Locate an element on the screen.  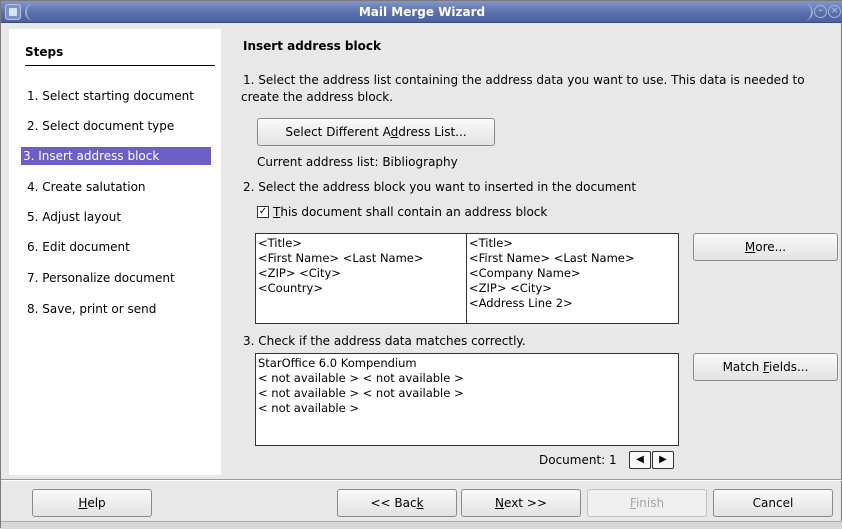
steps-title: Steps is located at coordinates (44, 52).